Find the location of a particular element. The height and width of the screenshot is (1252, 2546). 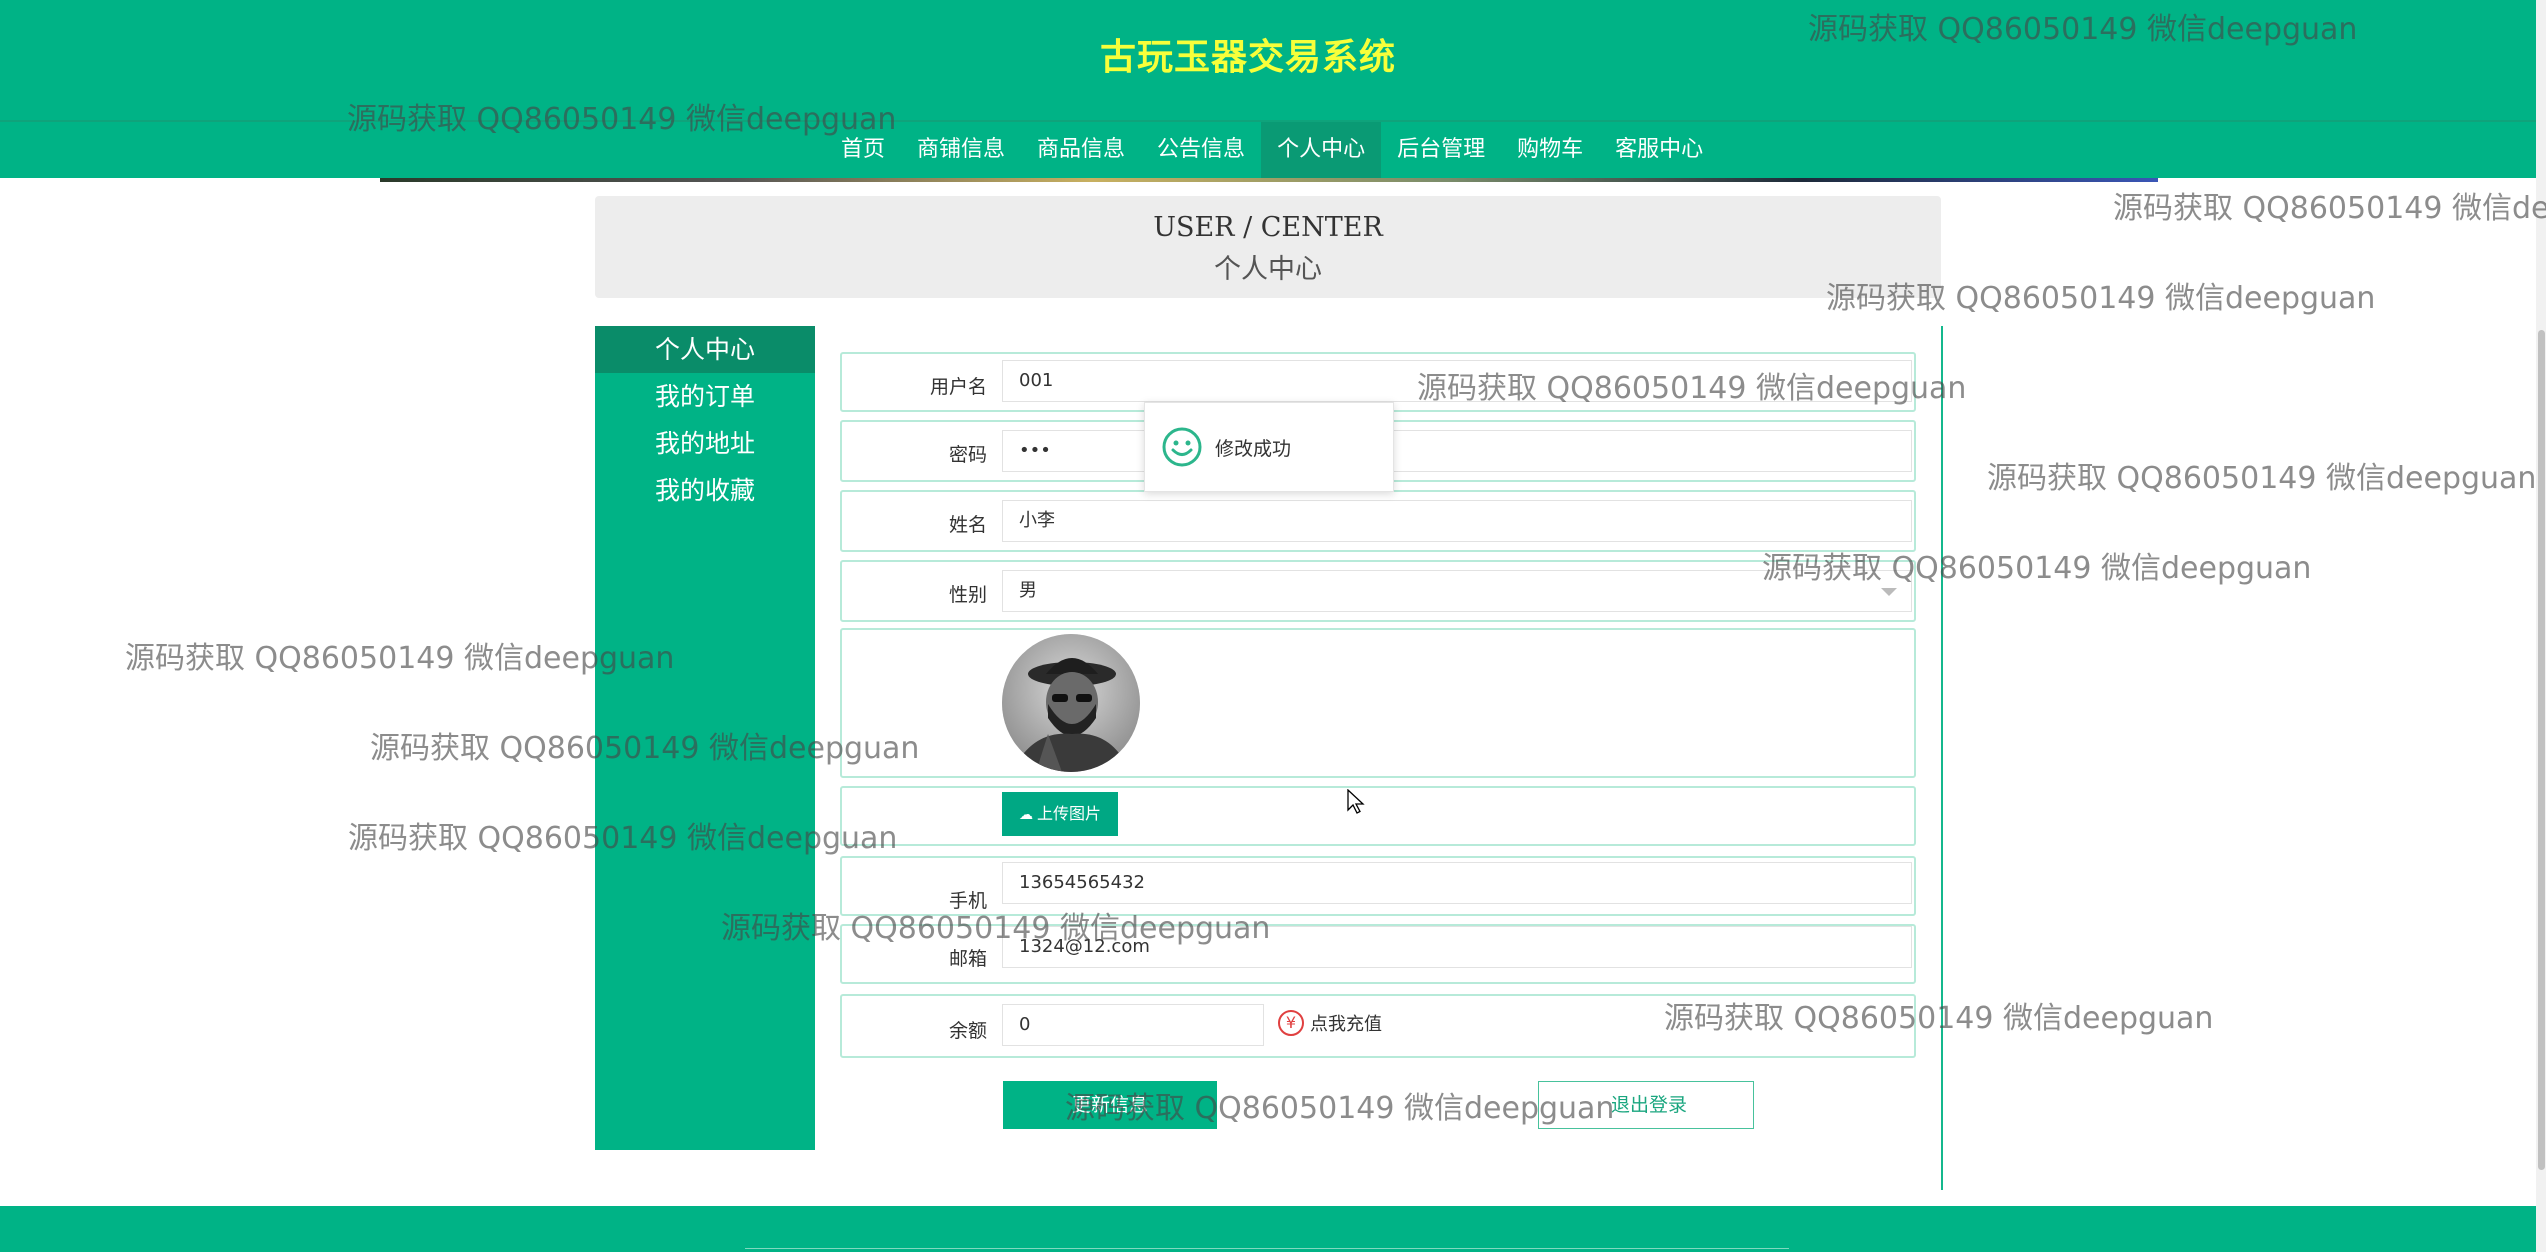

page-title-en: USER / CENTER is located at coordinates (1268, 227).